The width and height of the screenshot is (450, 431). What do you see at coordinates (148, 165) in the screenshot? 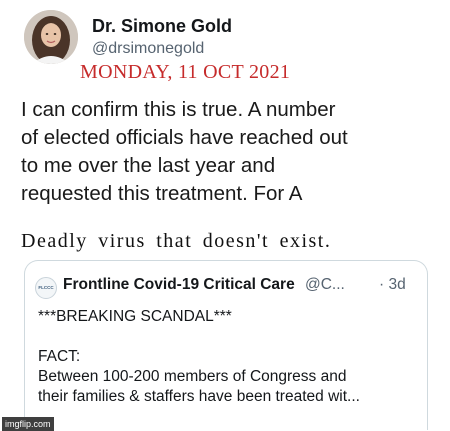
I see `tweet-text-line: to me over the last year and` at bounding box center [148, 165].